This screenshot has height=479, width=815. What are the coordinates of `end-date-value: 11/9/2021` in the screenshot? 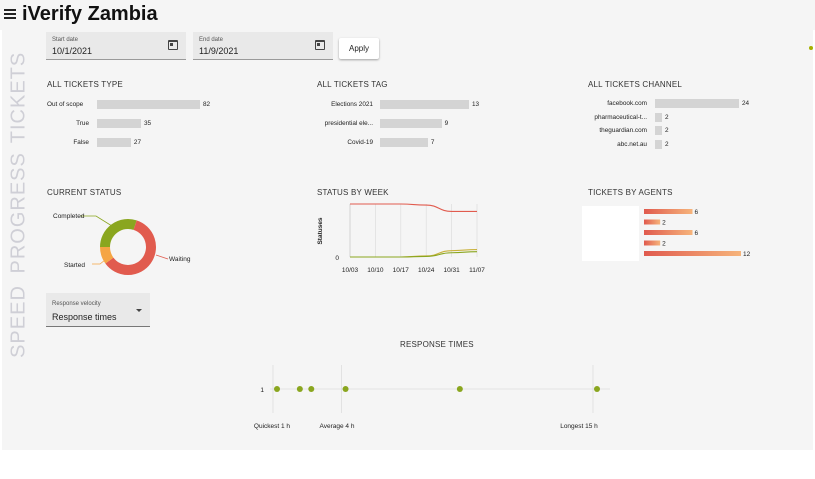 It's located at (219, 51).